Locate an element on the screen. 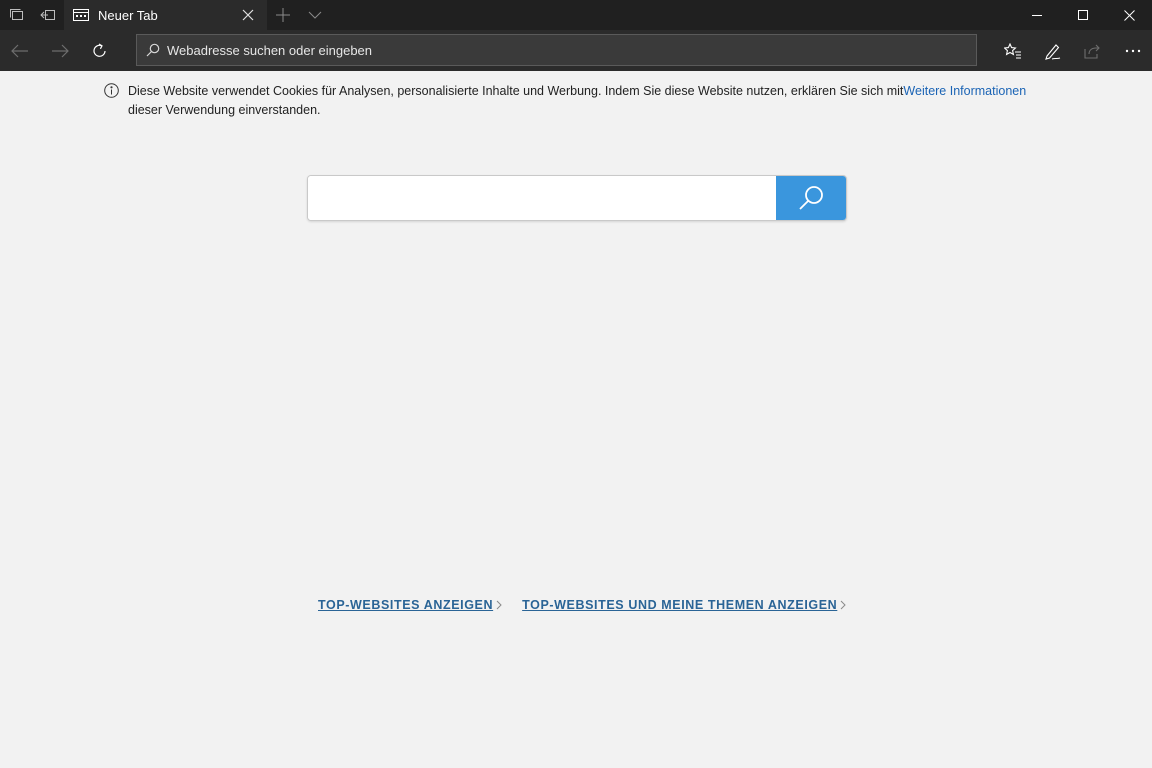 The height and width of the screenshot is (768, 1152). show-top-sites-link: TOP-WEBSITES ANZEIGEN is located at coordinates (410, 605).